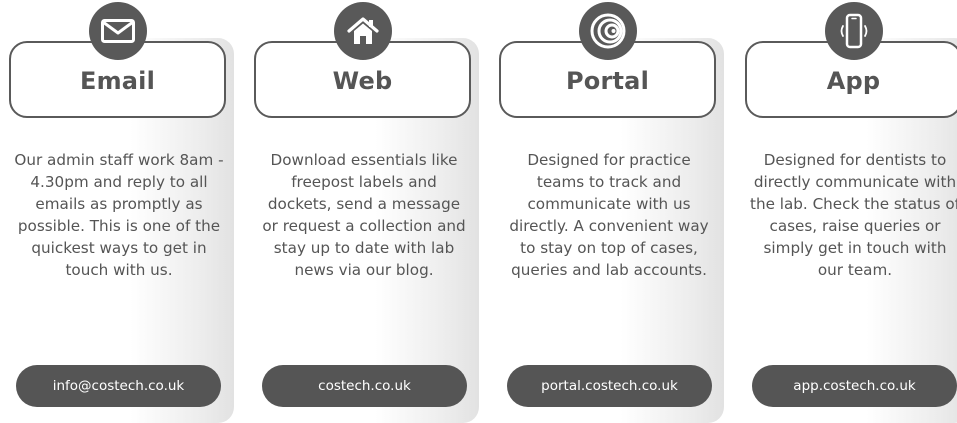 This screenshot has width=957, height=423. Describe the element at coordinates (362, 80) in the screenshot. I see `web-title: Web` at that location.